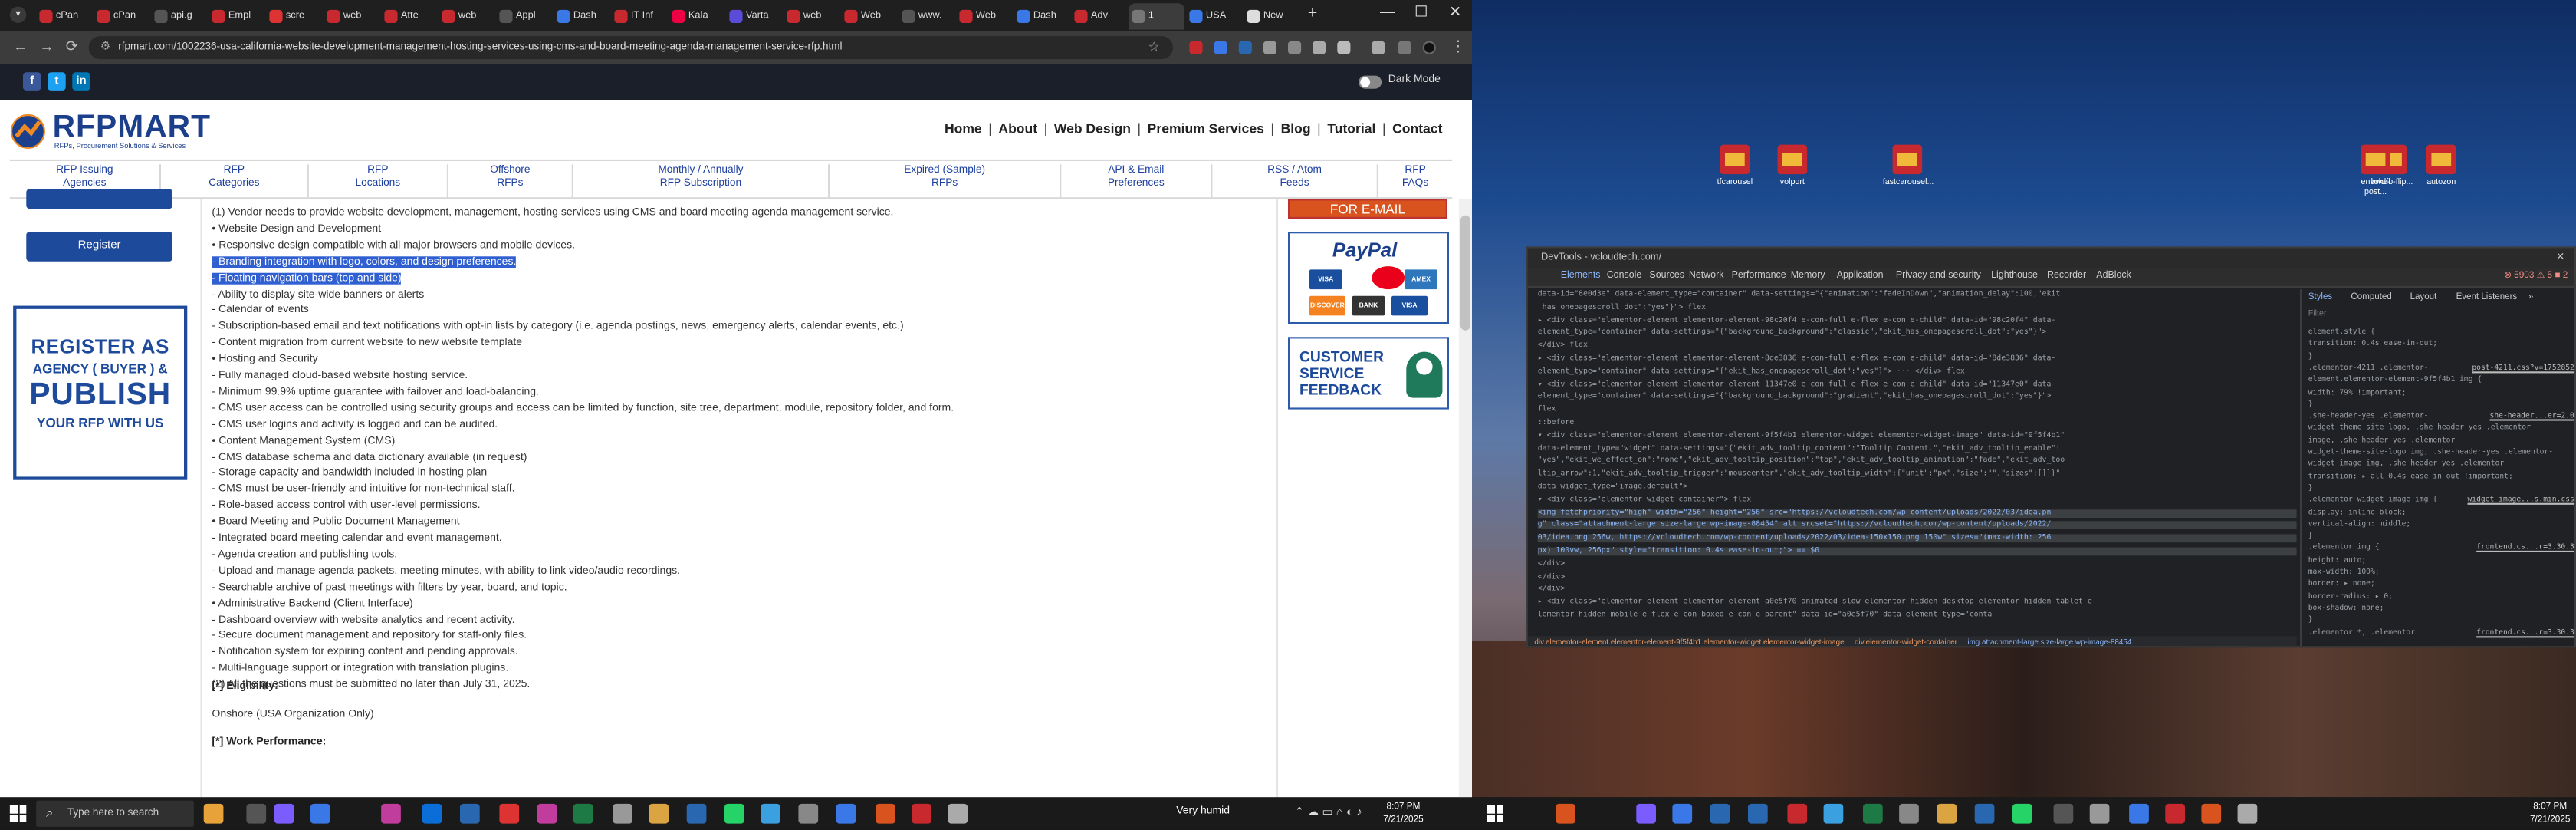 Image resolution: width=2576 pixels, height=830 pixels. Describe the element at coordinates (2320, 297) in the screenshot. I see `styles-subtab: Styles` at that location.